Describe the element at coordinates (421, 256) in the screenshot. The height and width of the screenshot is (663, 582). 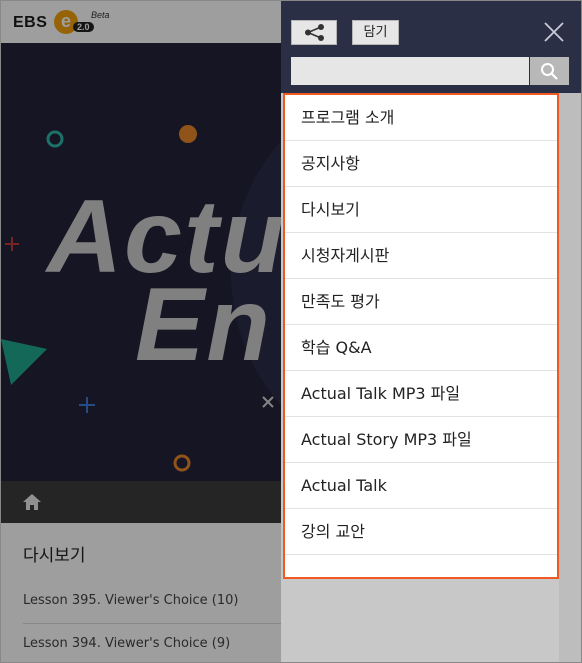
I see `menu-item-viewer-board: 시청자게시판` at that location.